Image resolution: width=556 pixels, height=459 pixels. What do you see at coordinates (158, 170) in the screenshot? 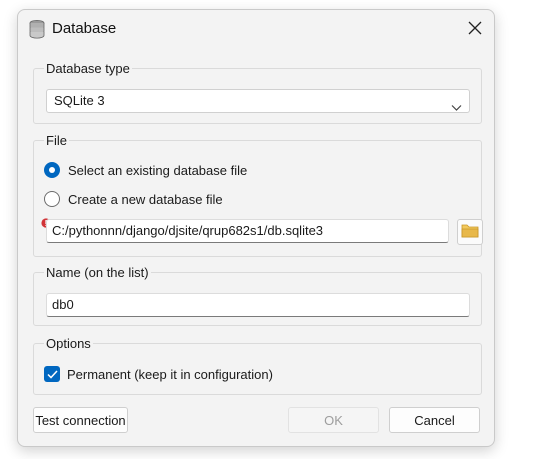
I see `radio-existing-label: Select an existing database file` at bounding box center [158, 170].